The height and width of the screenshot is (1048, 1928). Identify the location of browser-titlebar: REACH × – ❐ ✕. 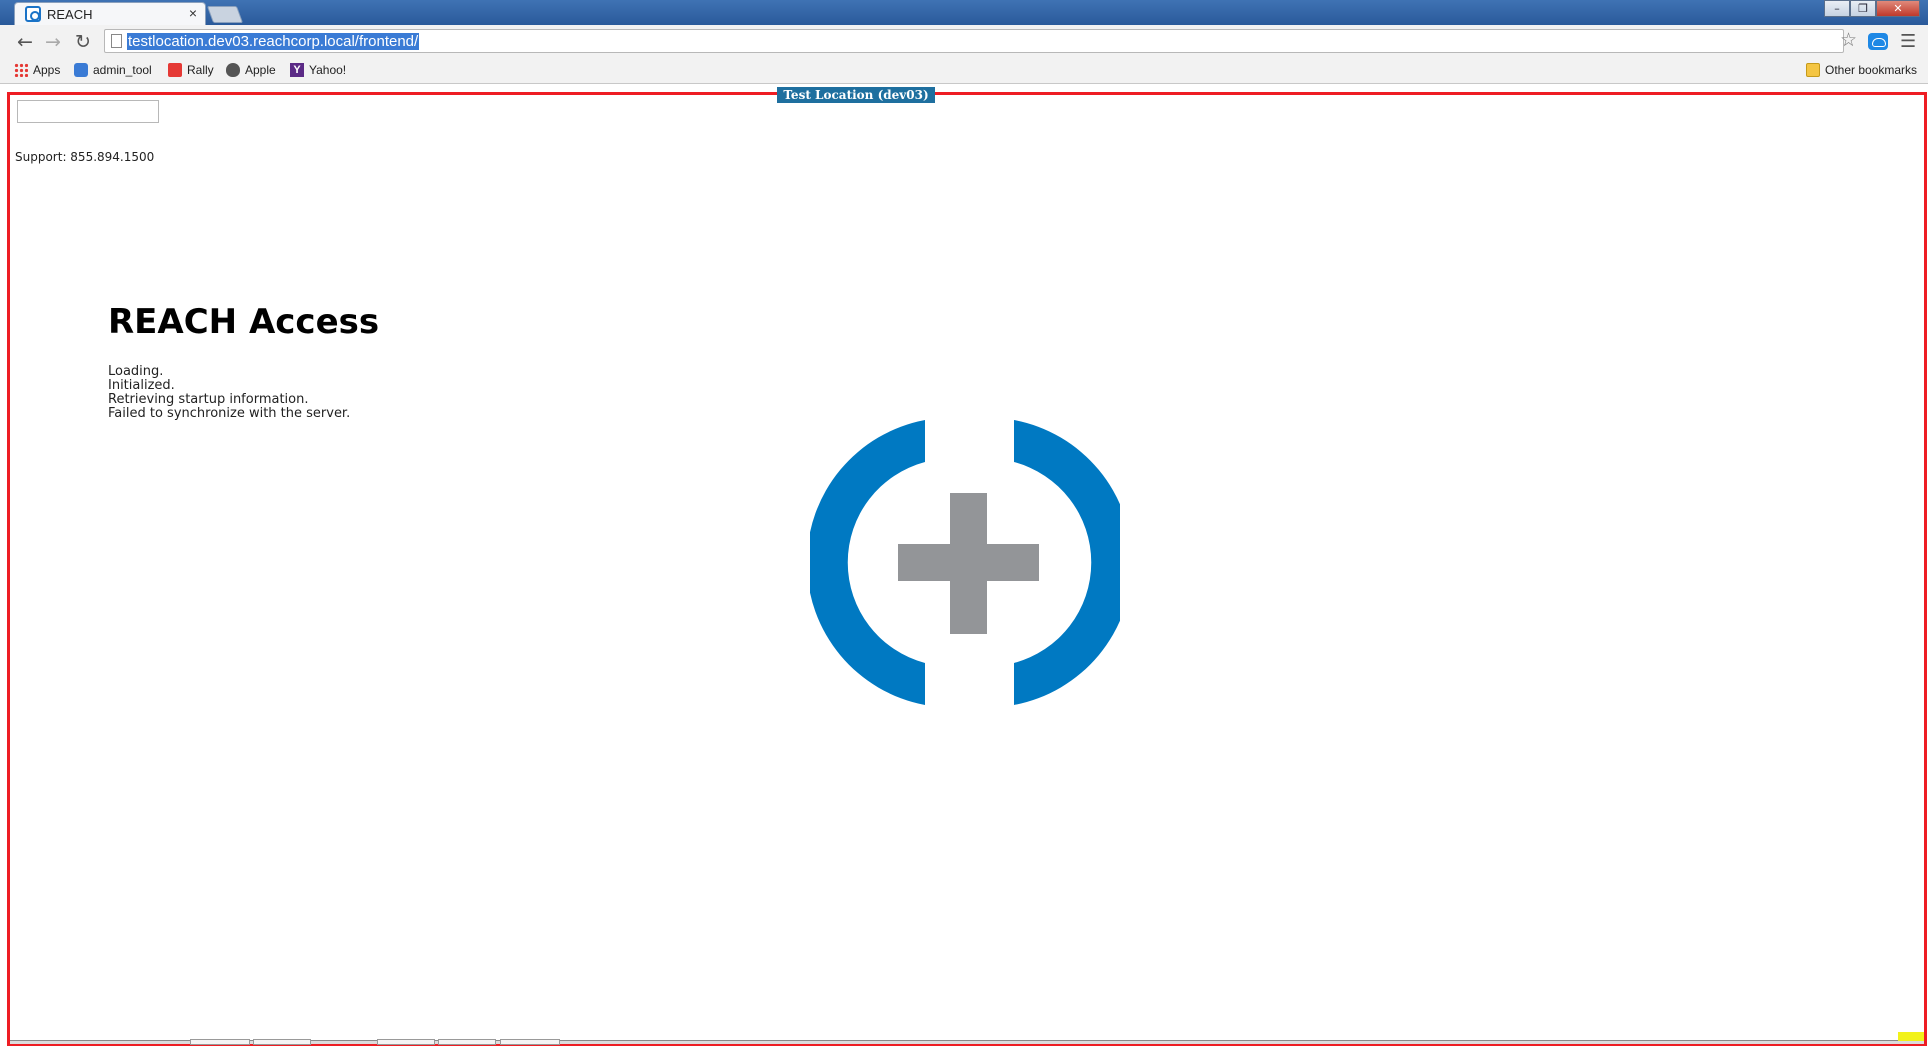
(964, 12).